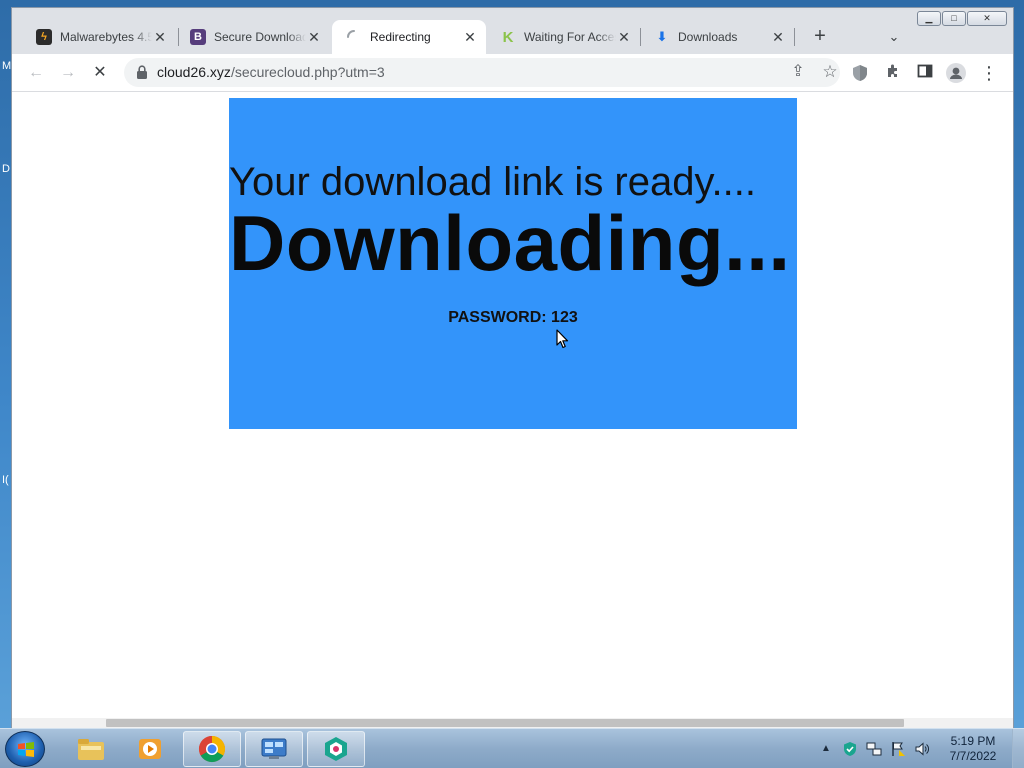 The image size is (1024, 768). I want to click on file-explorer-icon, so click(91, 749).